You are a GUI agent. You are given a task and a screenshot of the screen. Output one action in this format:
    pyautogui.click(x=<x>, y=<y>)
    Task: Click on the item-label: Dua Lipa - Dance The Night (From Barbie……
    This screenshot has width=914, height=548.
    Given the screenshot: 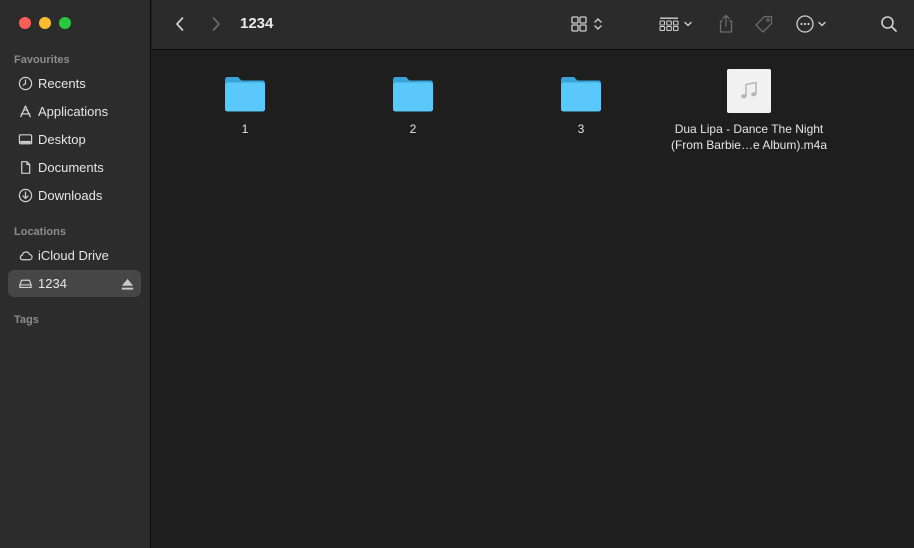 What is the action you would take?
    pyautogui.click(x=749, y=137)
    